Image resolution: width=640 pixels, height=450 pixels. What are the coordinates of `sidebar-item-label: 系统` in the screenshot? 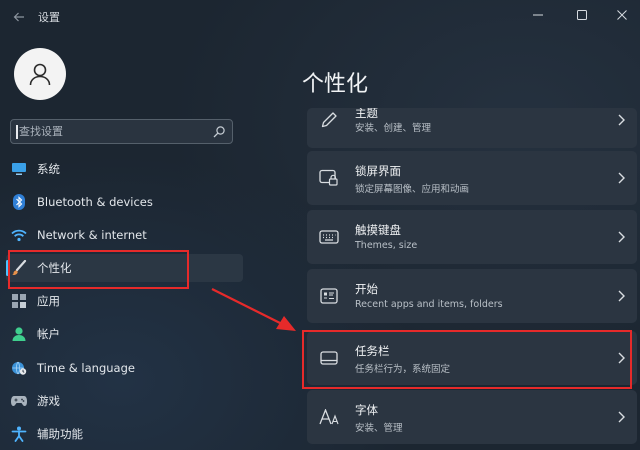 It's located at (48, 169).